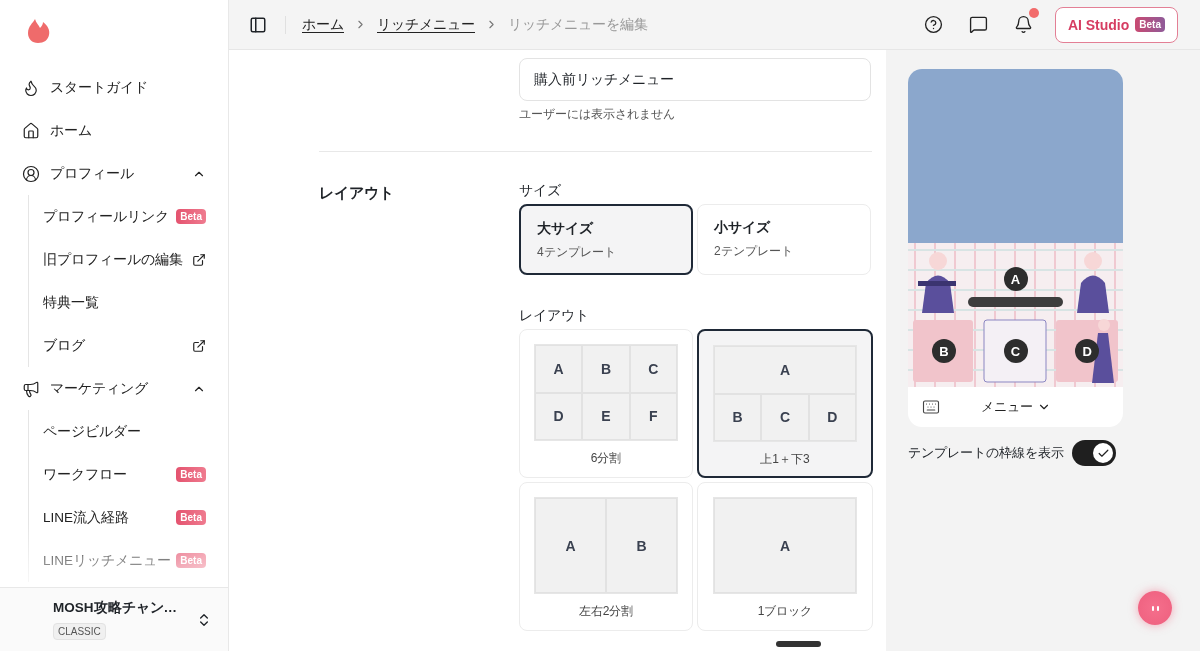 This screenshot has height=651, width=1200. I want to click on nav-item: ブログ, so click(129, 345).